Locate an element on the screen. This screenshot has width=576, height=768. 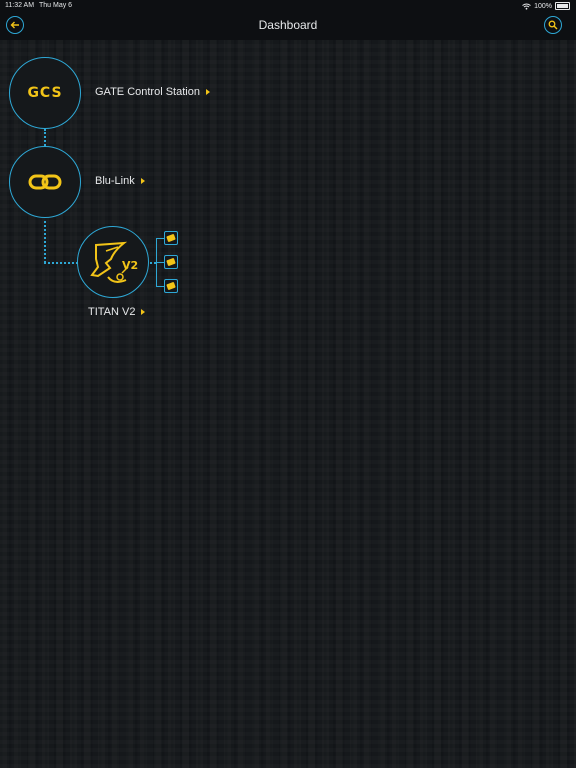
wifi-icon is located at coordinates (526, 6).